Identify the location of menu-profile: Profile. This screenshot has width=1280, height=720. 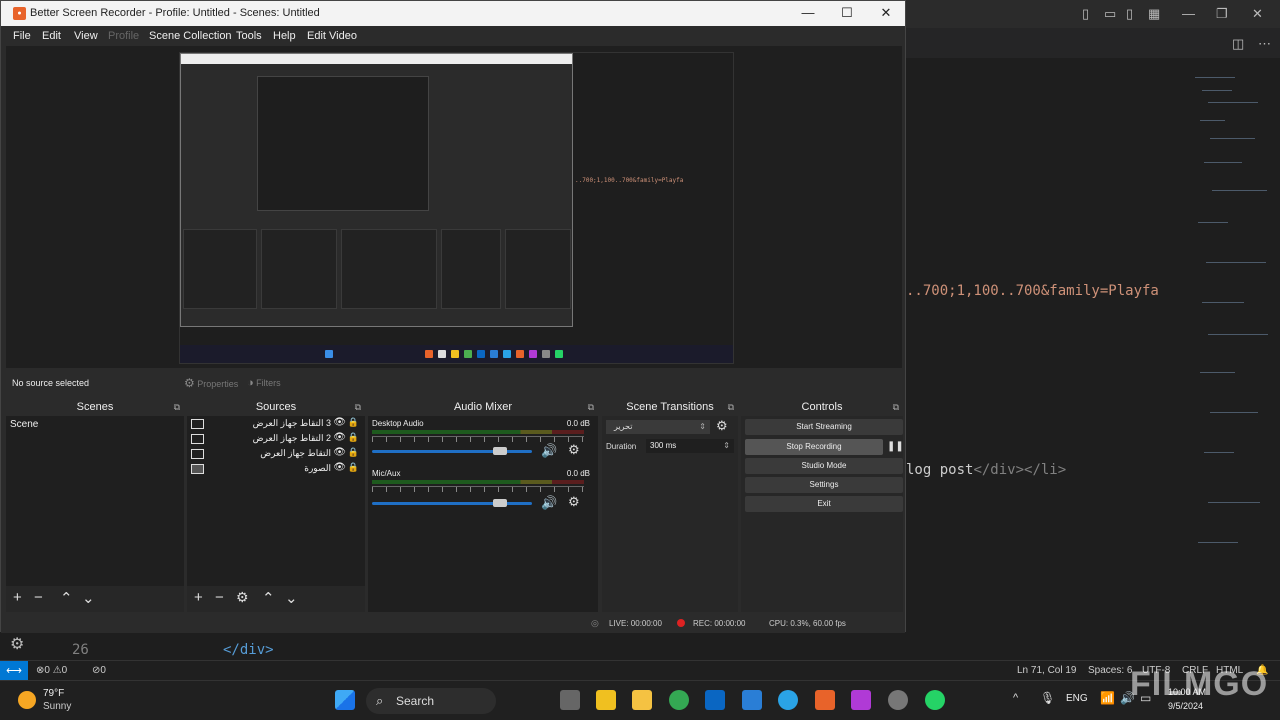
(123, 36).